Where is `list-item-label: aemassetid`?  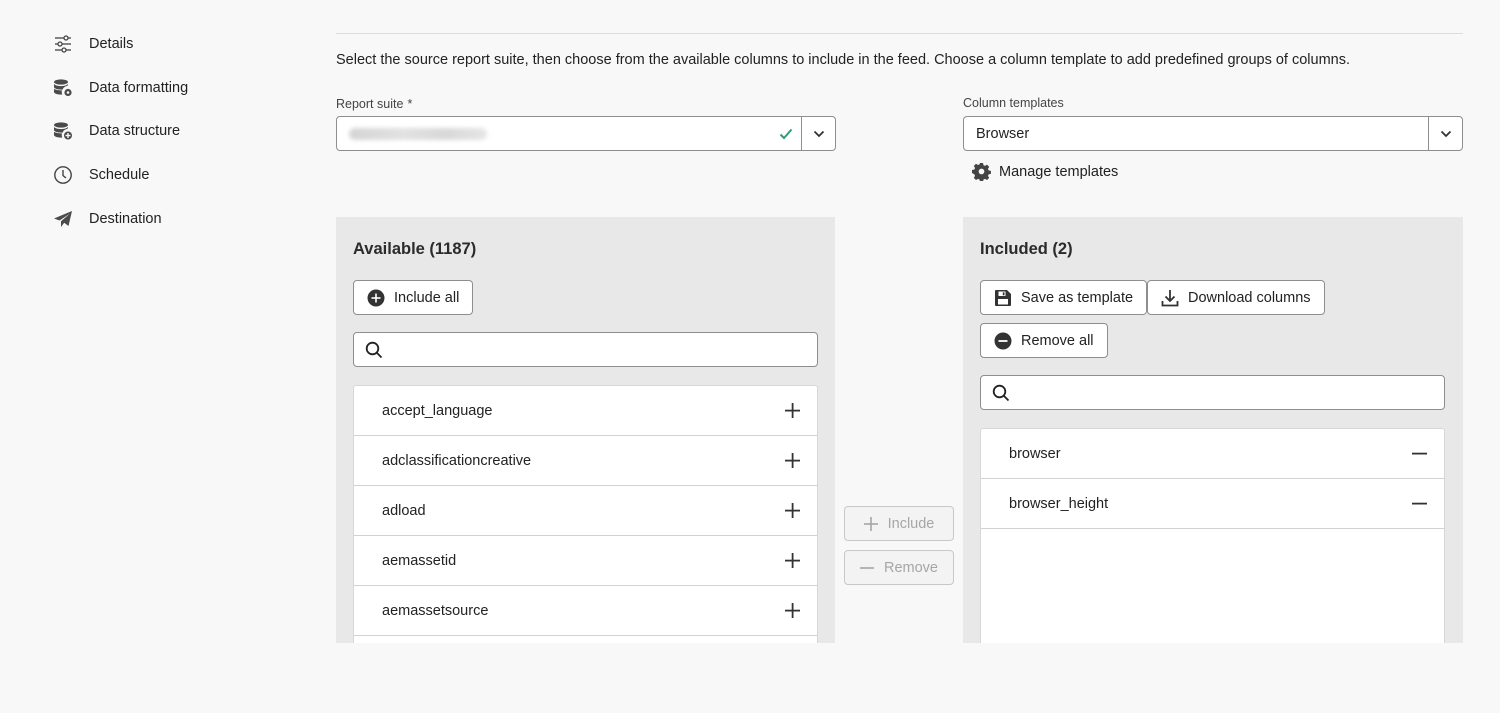 list-item-label: aemassetid is located at coordinates (419, 560).